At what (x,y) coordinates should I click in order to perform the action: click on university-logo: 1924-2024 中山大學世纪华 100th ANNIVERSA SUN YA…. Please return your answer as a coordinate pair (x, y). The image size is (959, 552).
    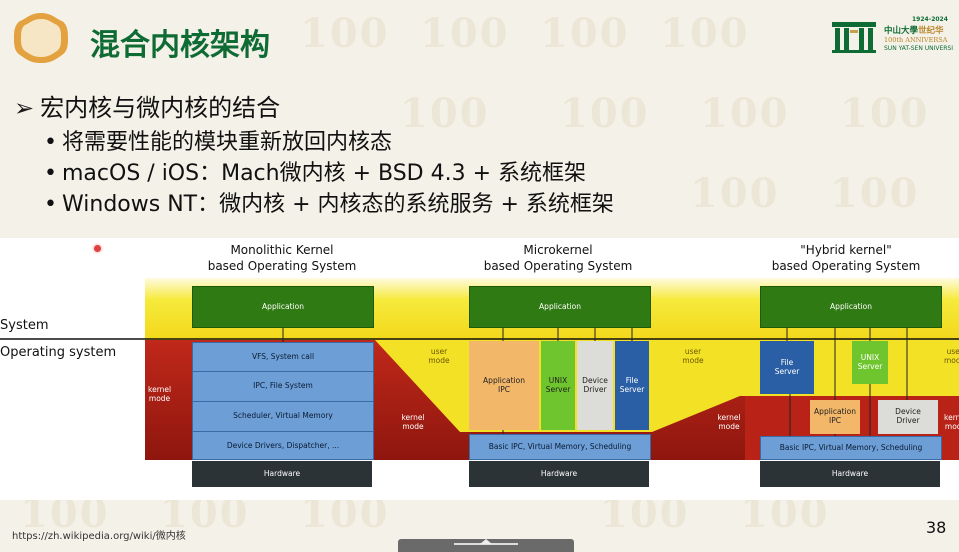
    Looking at the image, I should click on (894, 36).